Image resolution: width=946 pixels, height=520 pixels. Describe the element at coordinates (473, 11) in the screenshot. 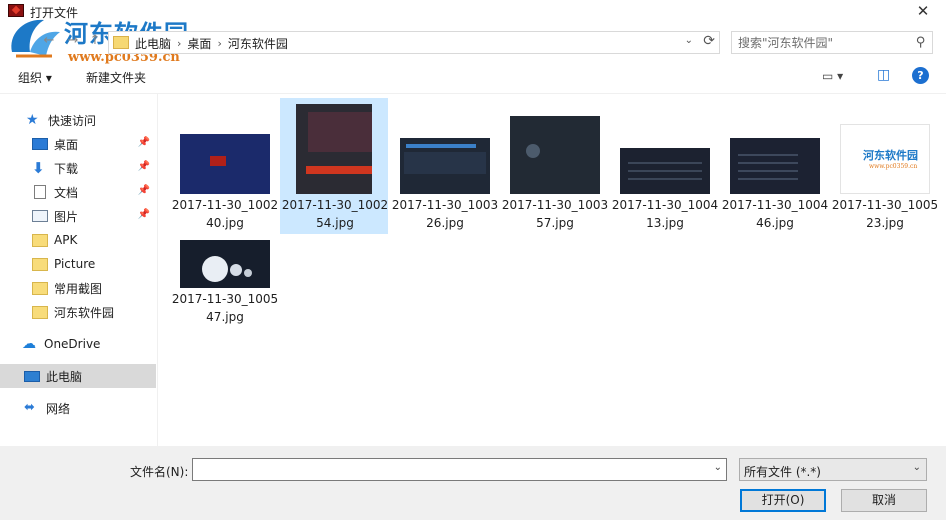

I see `title-bar: 打开文件 ✕` at that location.